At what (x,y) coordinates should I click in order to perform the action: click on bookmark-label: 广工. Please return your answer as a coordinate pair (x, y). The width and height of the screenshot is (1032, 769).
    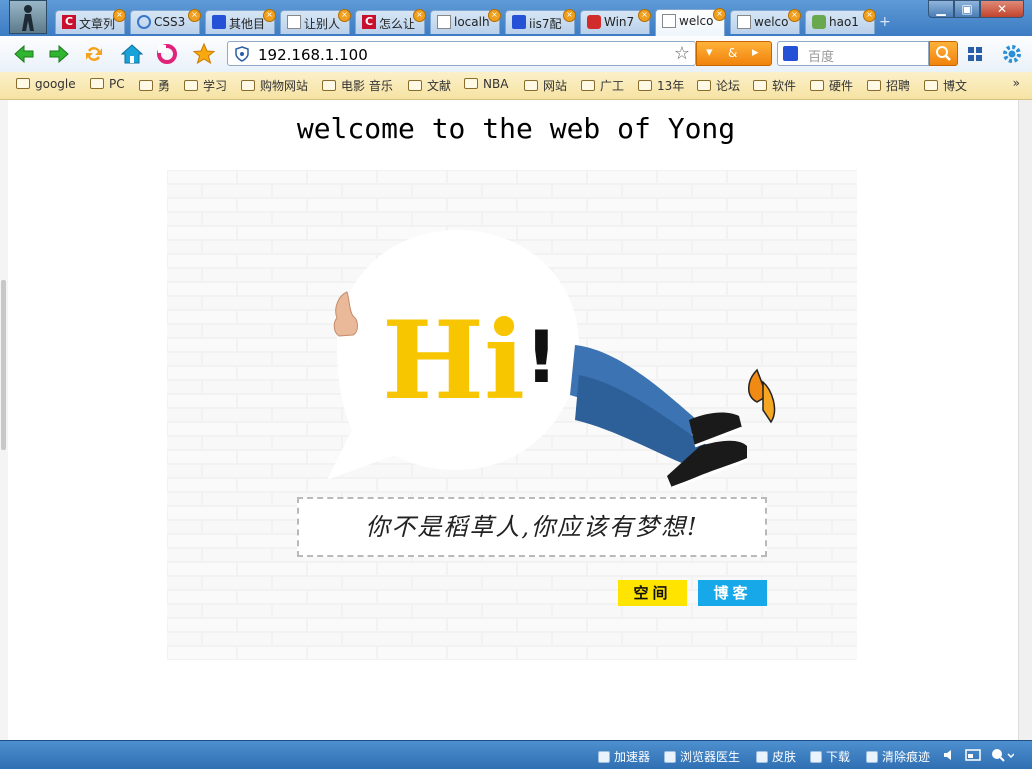
    Looking at the image, I should click on (612, 86).